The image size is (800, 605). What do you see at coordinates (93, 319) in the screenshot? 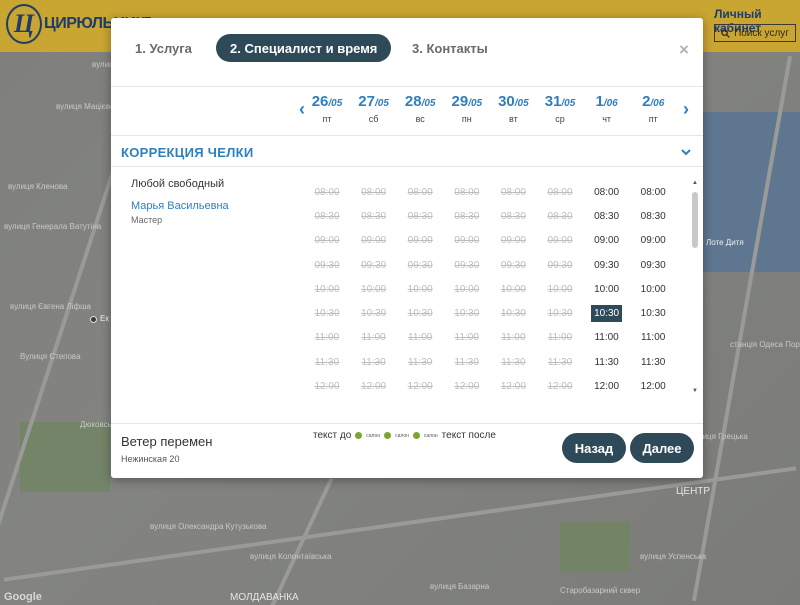
I see `map-pin` at bounding box center [93, 319].